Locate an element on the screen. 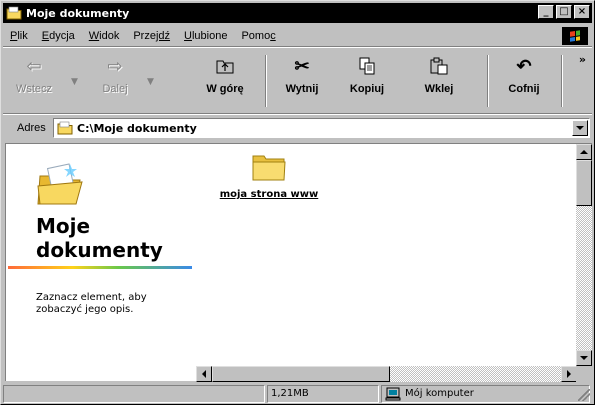 This screenshot has height=405, width=595. menu-pomoc-accel: c is located at coordinates (273, 36).